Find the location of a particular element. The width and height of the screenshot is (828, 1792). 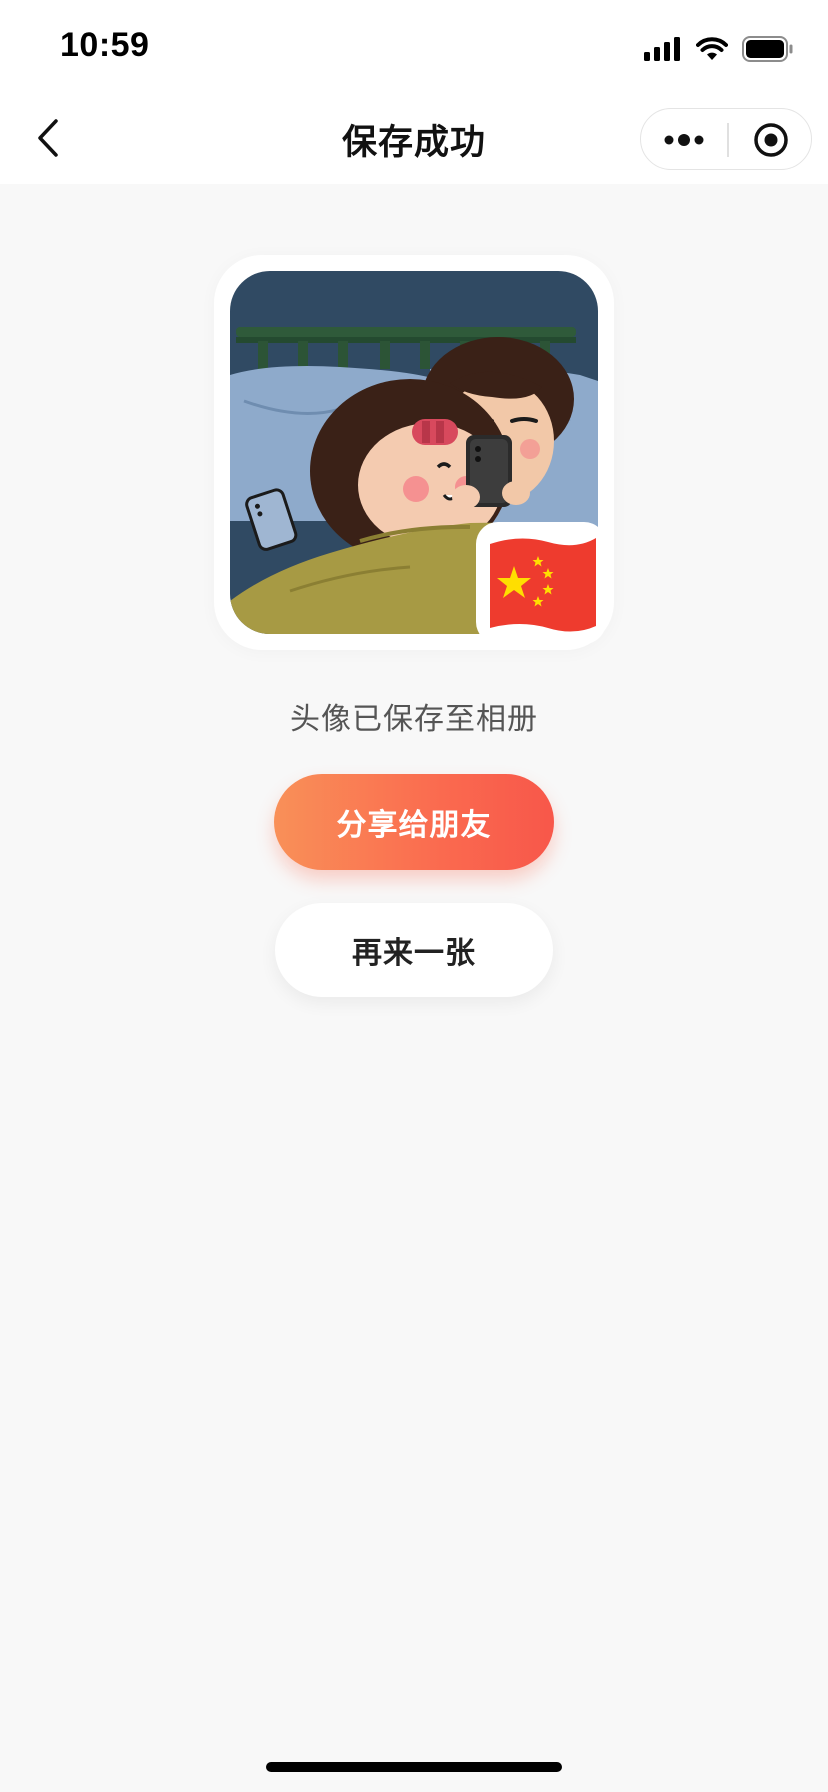

status-time: 10:59 is located at coordinates (105, 45).